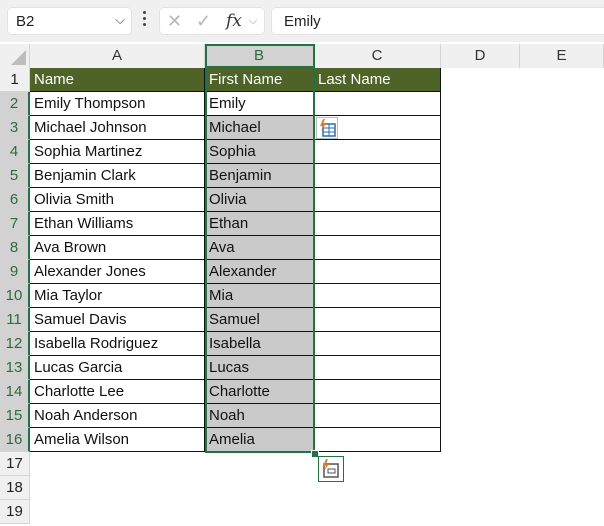  Describe the element at coordinates (15, 272) in the screenshot. I see `row-header: 9` at that location.